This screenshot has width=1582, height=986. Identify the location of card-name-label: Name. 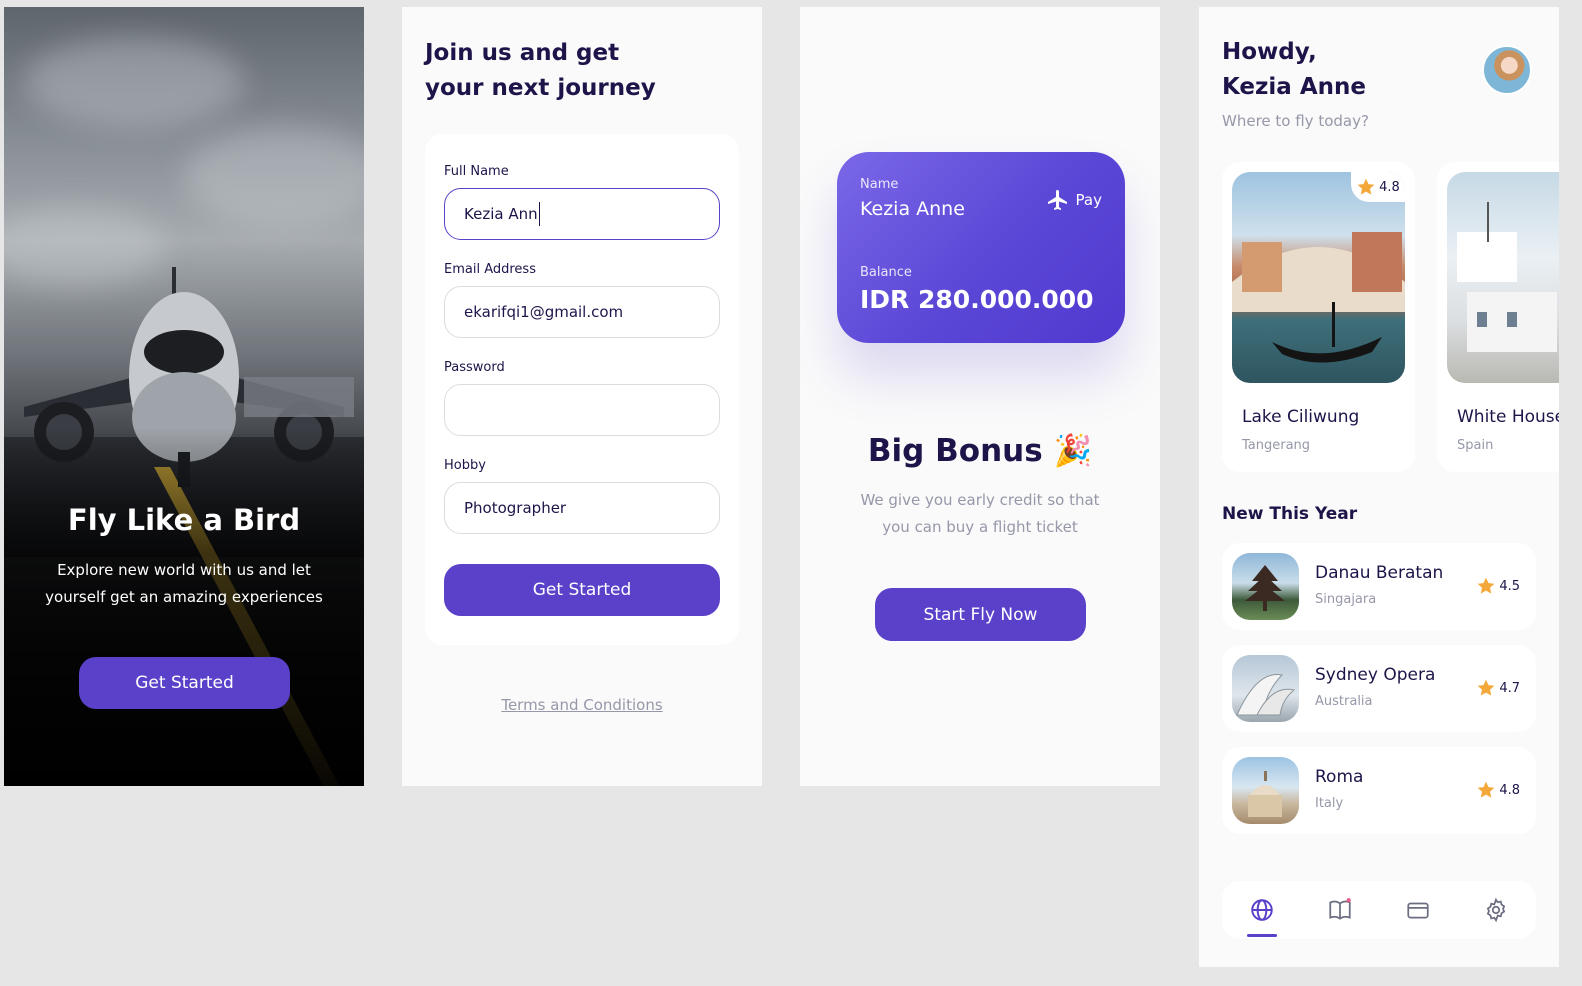
(879, 184).